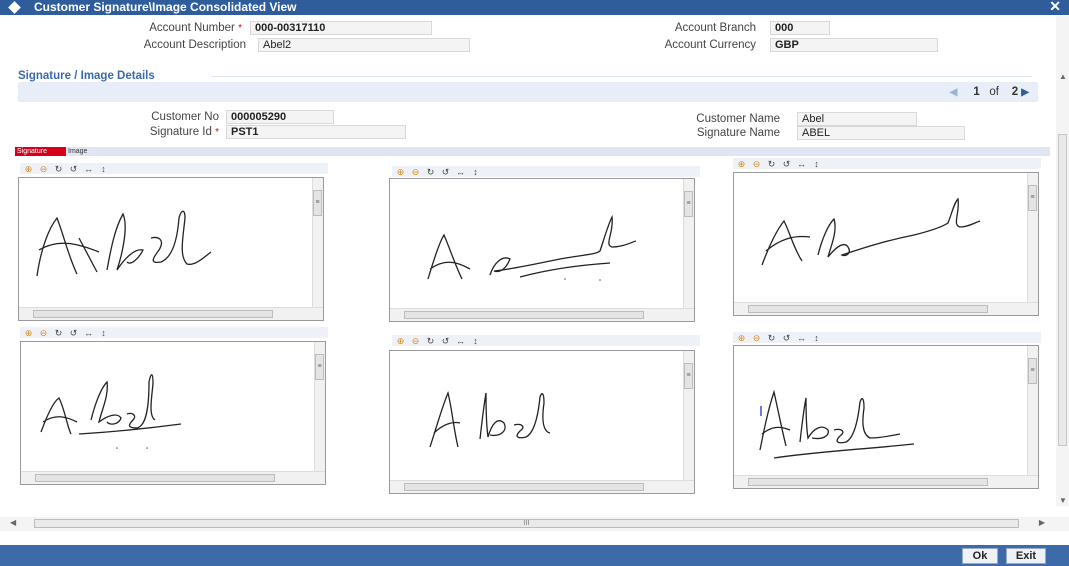 This screenshot has height=566, width=1069. What do you see at coordinates (184, 132) in the screenshot?
I see `signature-id-label: Signature Id *` at bounding box center [184, 132].